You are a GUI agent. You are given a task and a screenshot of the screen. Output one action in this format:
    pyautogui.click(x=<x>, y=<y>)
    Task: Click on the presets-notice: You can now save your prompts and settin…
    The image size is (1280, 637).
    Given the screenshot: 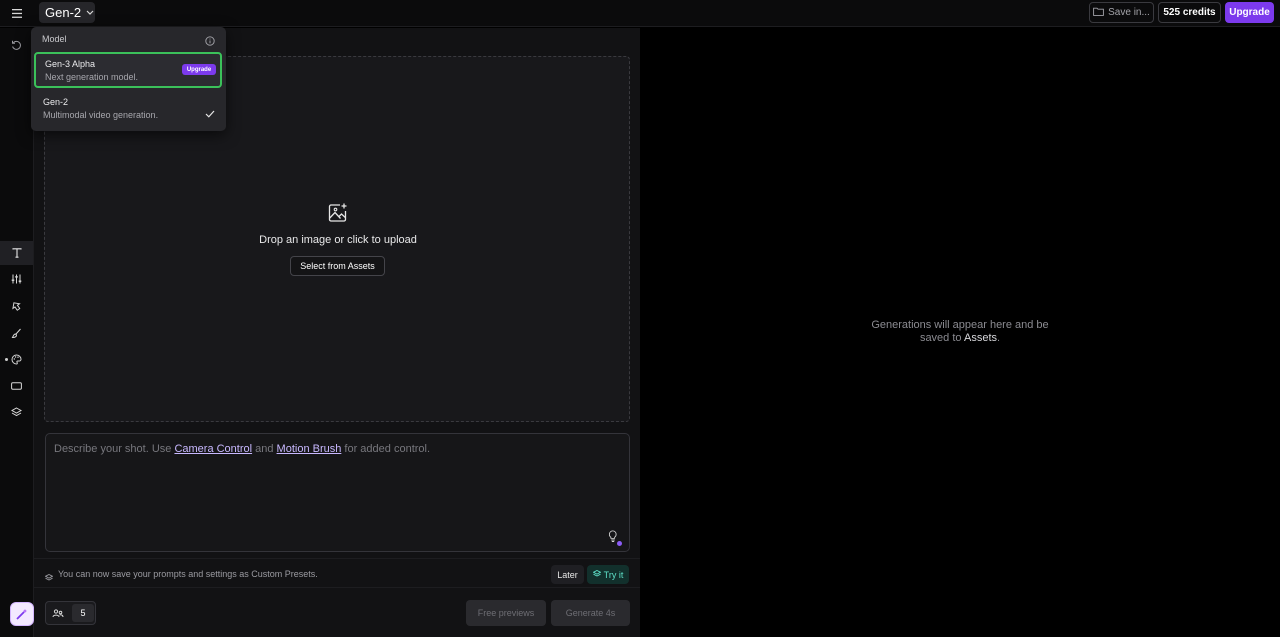 What is the action you would take?
    pyautogui.click(x=337, y=573)
    